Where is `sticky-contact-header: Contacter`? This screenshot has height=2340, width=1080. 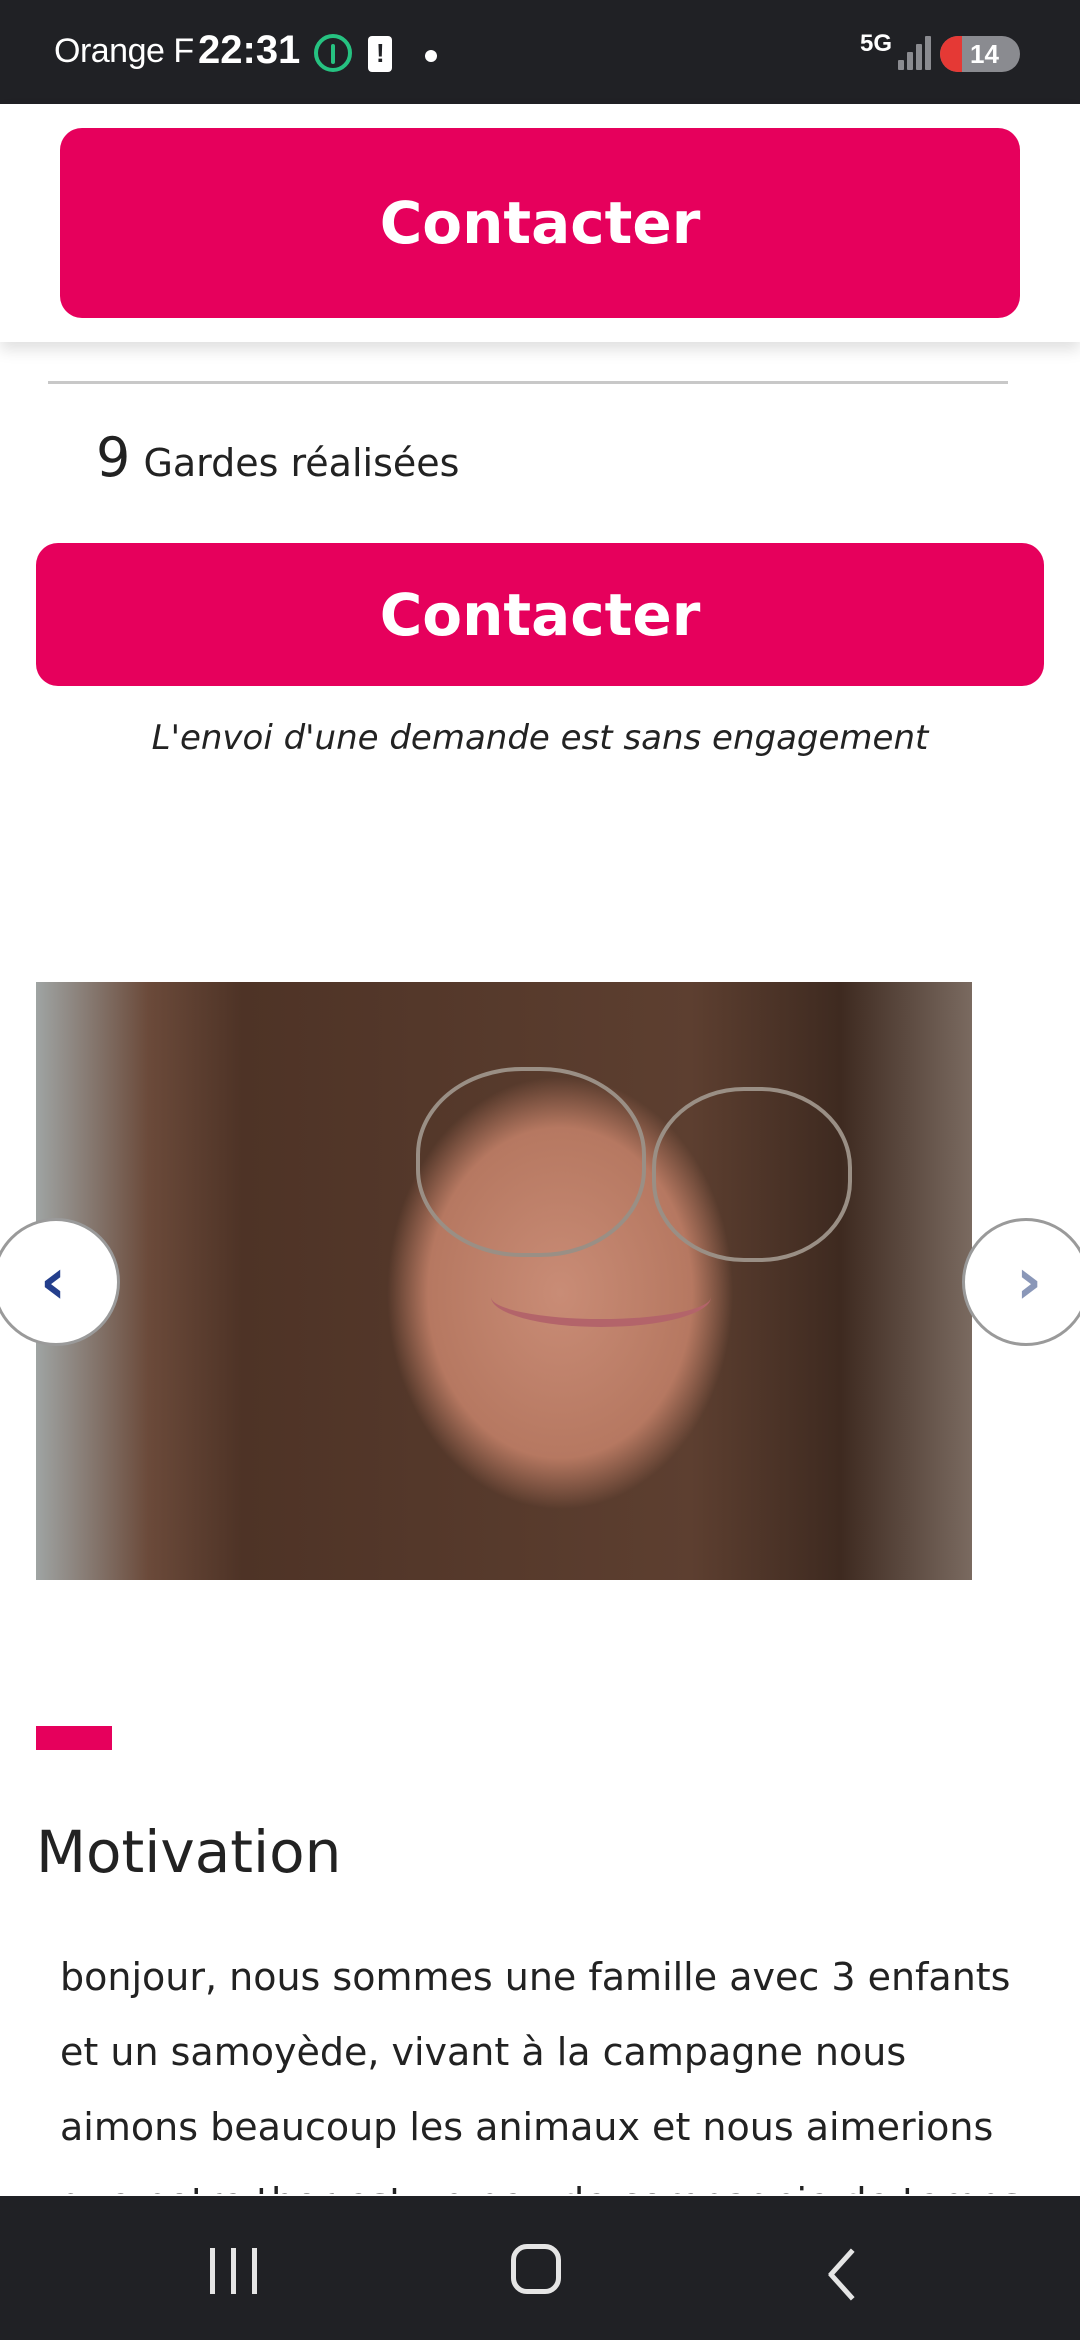 sticky-contact-header: Contacter is located at coordinates (540, 223).